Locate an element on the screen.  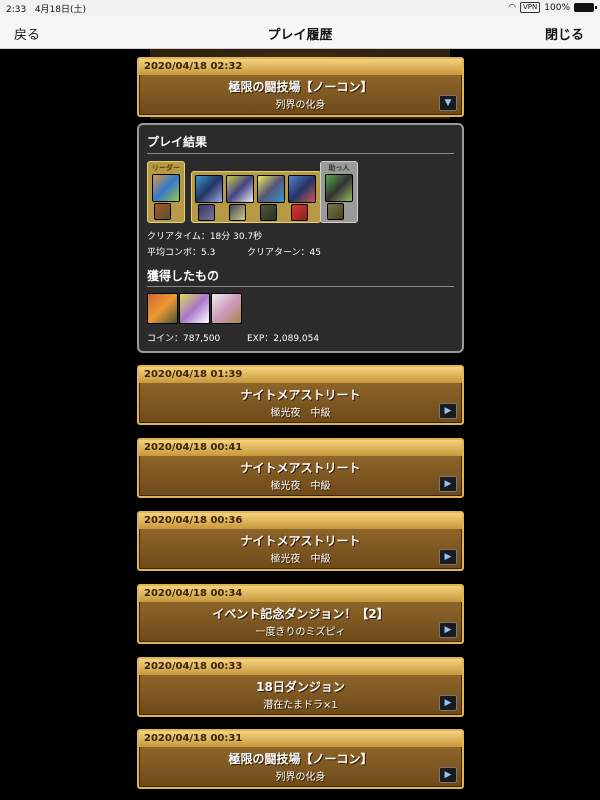
result-section-title: プレイ結果 is located at coordinates (177, 142).